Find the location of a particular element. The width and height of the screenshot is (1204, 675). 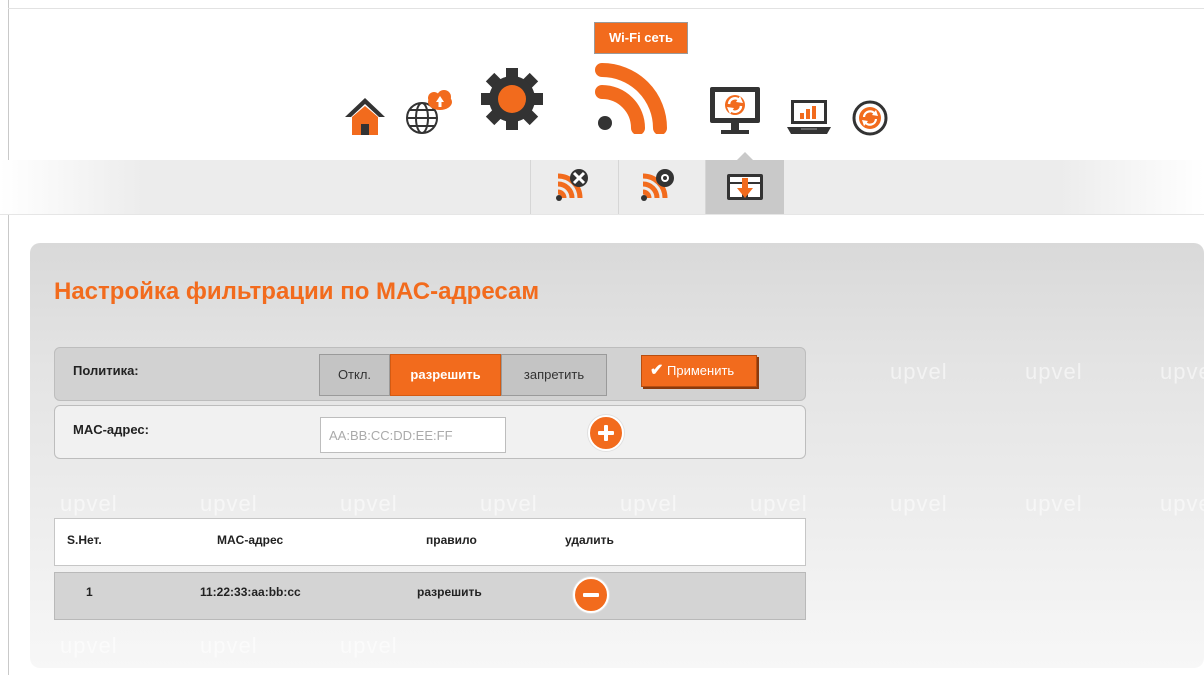

globe-cloud-icon is located at coordinates (429, 112).